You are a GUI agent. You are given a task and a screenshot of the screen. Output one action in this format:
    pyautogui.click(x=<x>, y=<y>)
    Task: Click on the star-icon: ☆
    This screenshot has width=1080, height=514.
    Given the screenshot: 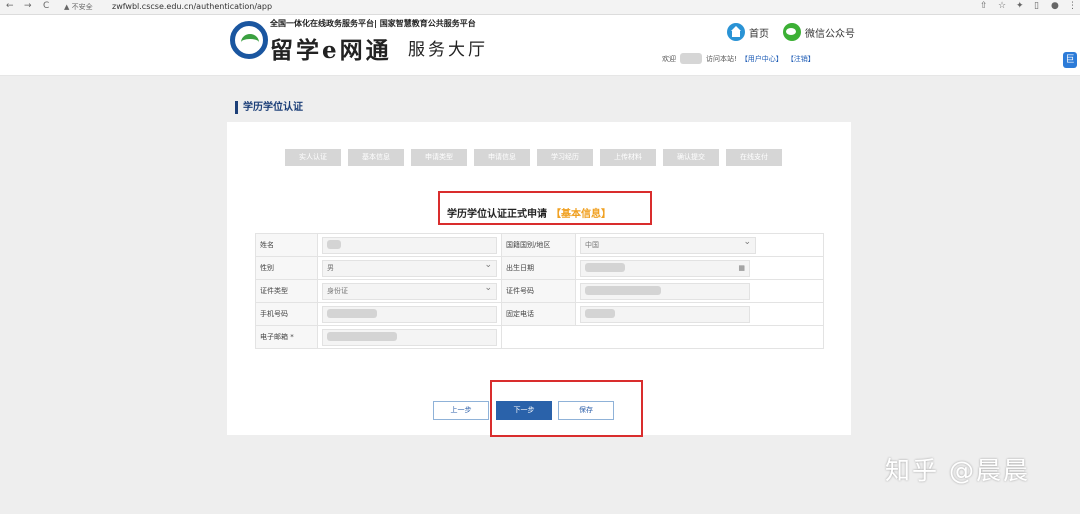 What is the action you would take?
    pyautogui.click(x=1002, y=6)
    